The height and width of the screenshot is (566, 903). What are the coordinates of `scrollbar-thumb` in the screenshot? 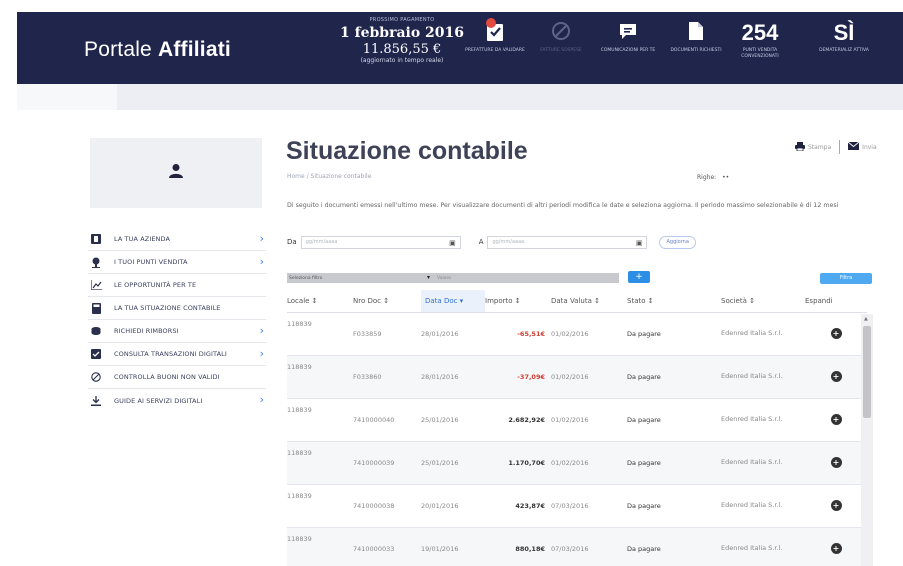 It's located at (867, 372).